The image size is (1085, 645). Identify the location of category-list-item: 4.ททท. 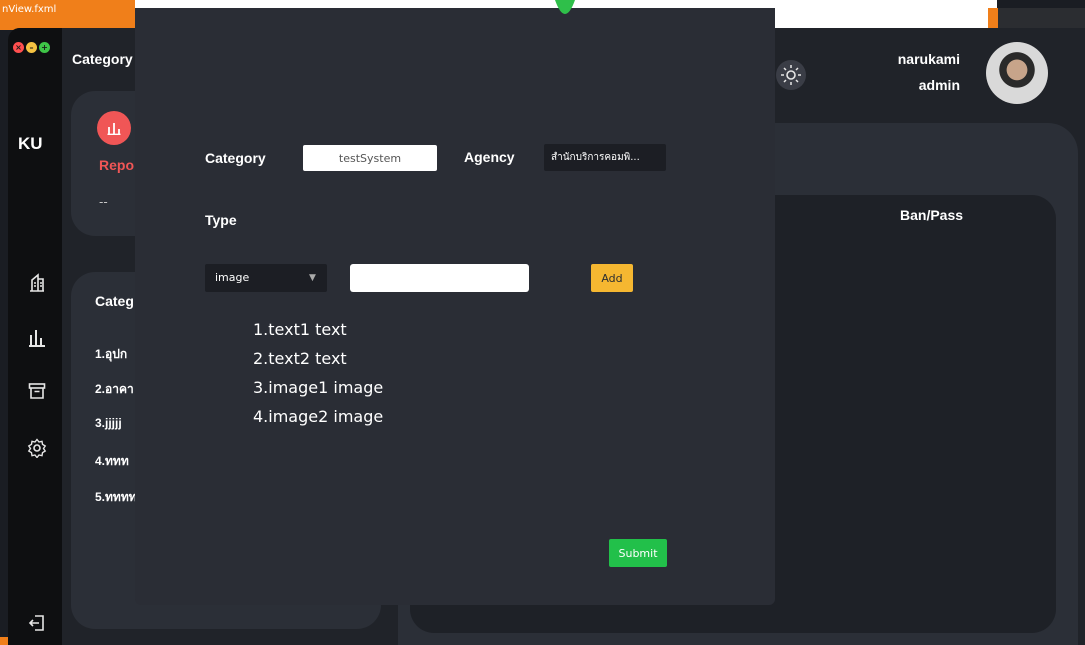
(112, 461).